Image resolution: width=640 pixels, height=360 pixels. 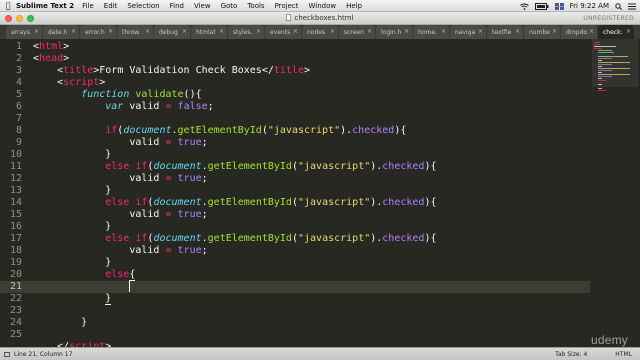 I want to click on code-line: 25, so click(x=295, y=335).